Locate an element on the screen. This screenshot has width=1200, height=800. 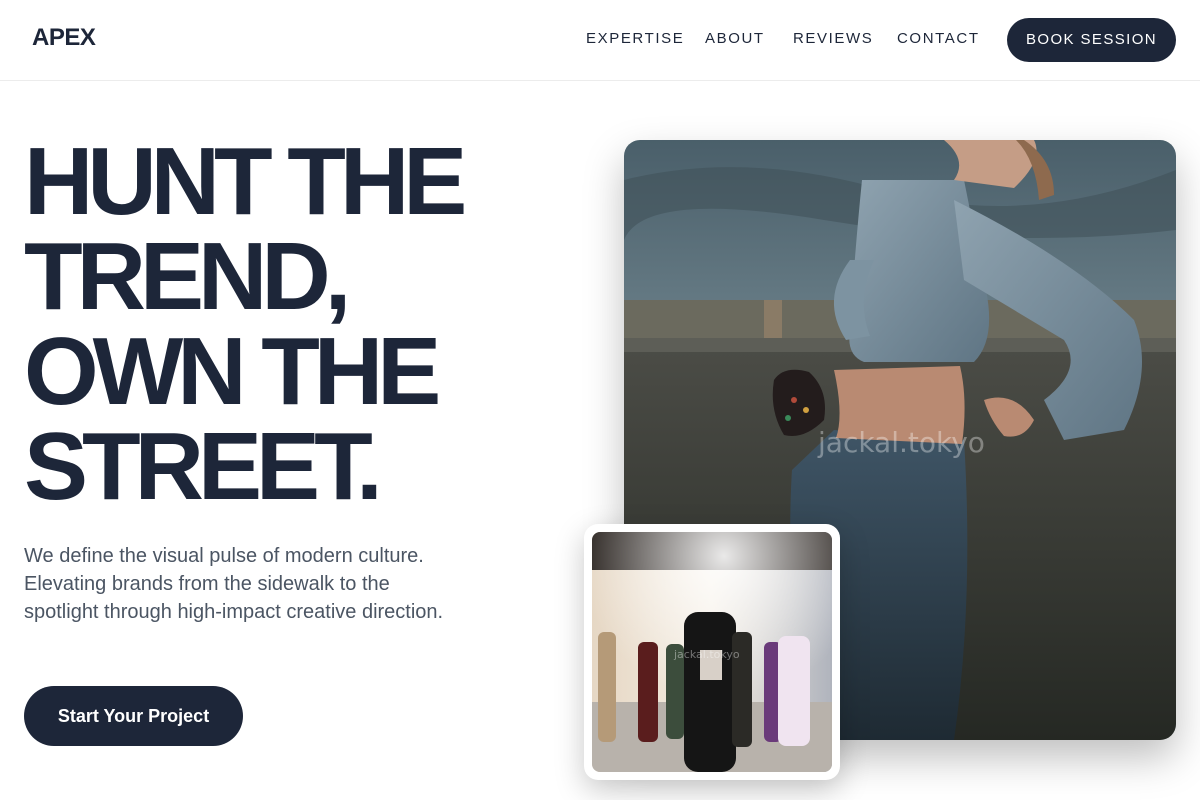
brand-logo: APEX is located at coordinates (64, 38).